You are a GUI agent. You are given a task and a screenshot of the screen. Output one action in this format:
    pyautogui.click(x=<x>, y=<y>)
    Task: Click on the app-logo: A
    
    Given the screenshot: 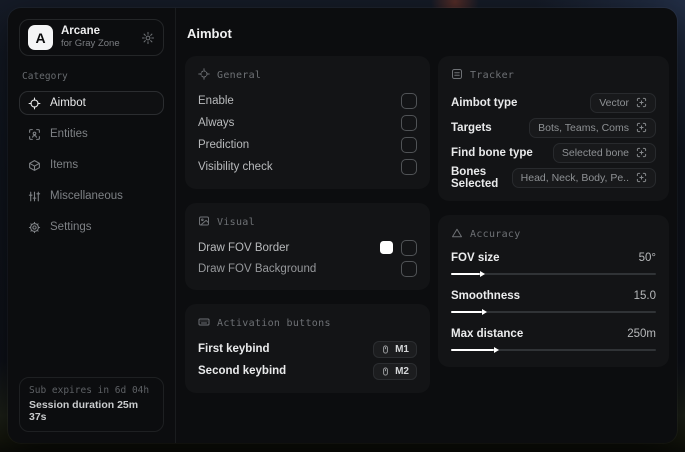 What is the action you would take?
    pyautogui.click(x=40, y=37)
    